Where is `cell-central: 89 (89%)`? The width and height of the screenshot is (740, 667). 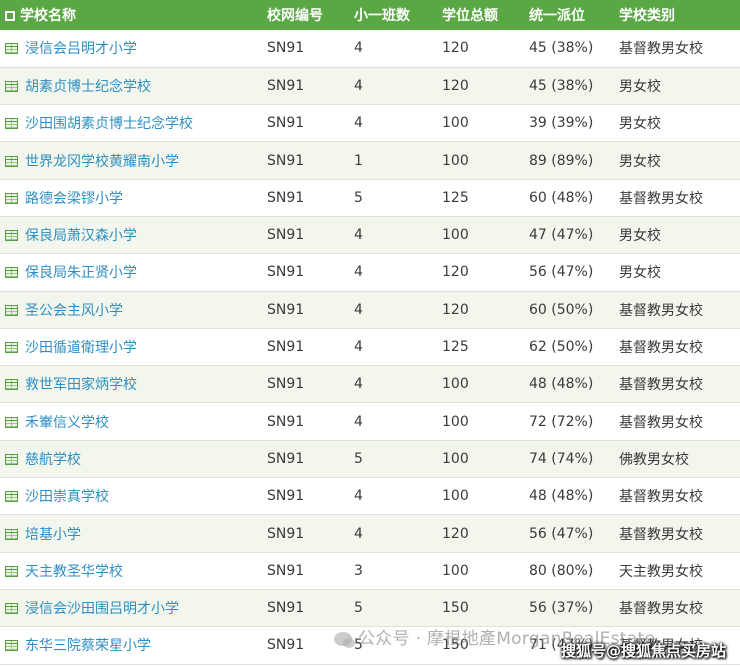 cell-central: 89 (89%) is located at coordinates (561, 160).